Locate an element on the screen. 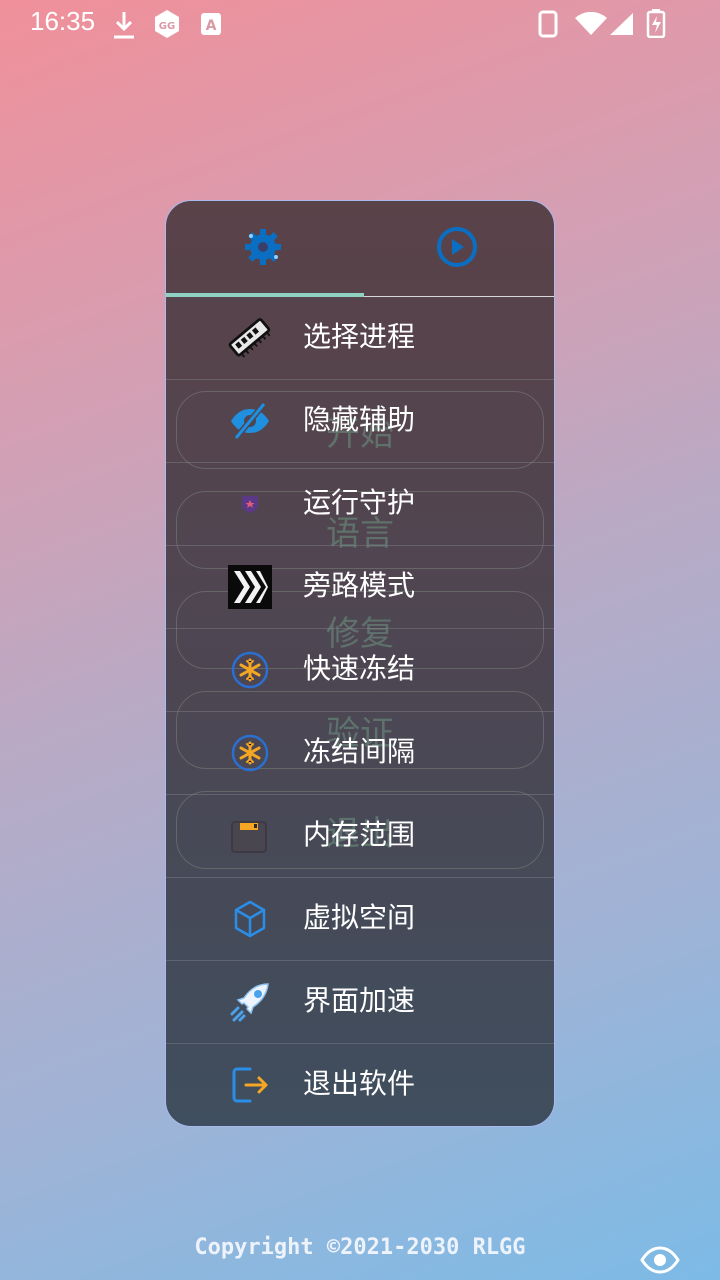 The height and width of the screenshot is (1280, 720). menu-item-quick-freeze: 快速冻结 is located at coordinates (360, 670).